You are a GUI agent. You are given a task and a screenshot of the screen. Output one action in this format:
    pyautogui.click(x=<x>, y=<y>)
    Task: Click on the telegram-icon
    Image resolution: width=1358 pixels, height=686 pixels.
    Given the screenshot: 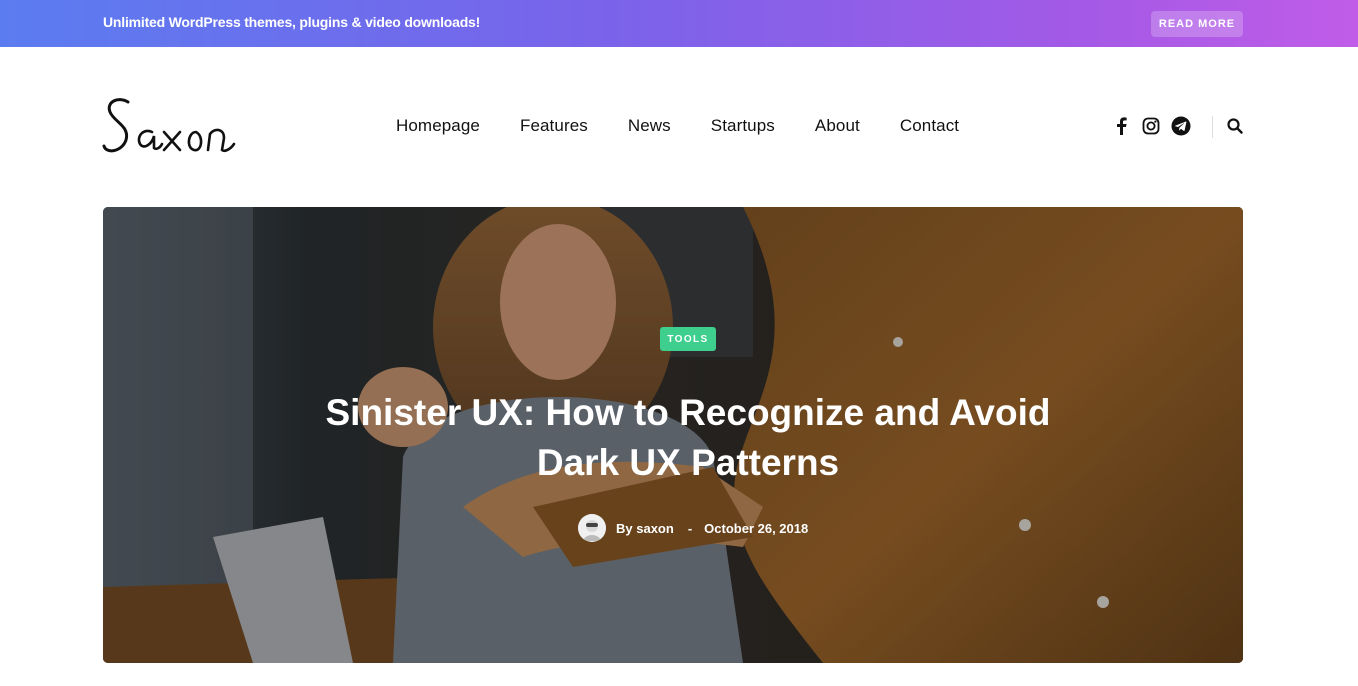 What is the action you would take?
    pyautogui.click(x=1181, y=126)
    